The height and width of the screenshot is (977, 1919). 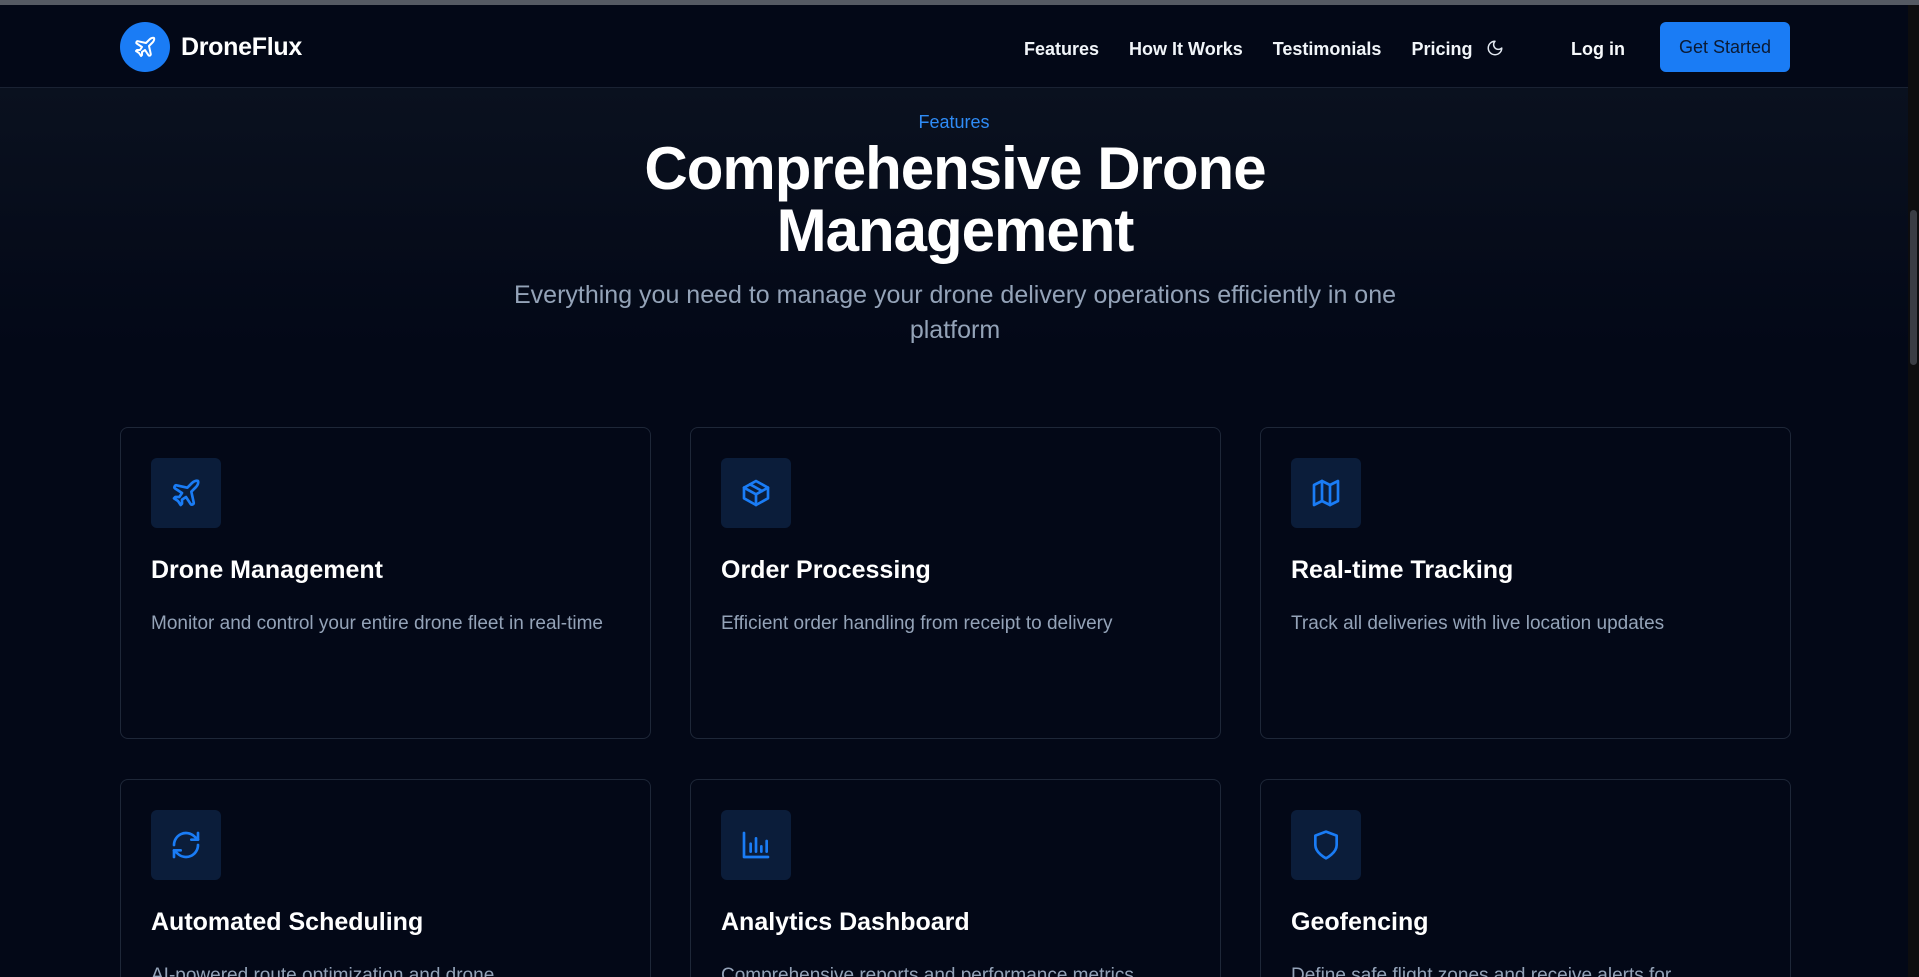 I want to click on bar-chart-icon, so click(x=756, y=845).